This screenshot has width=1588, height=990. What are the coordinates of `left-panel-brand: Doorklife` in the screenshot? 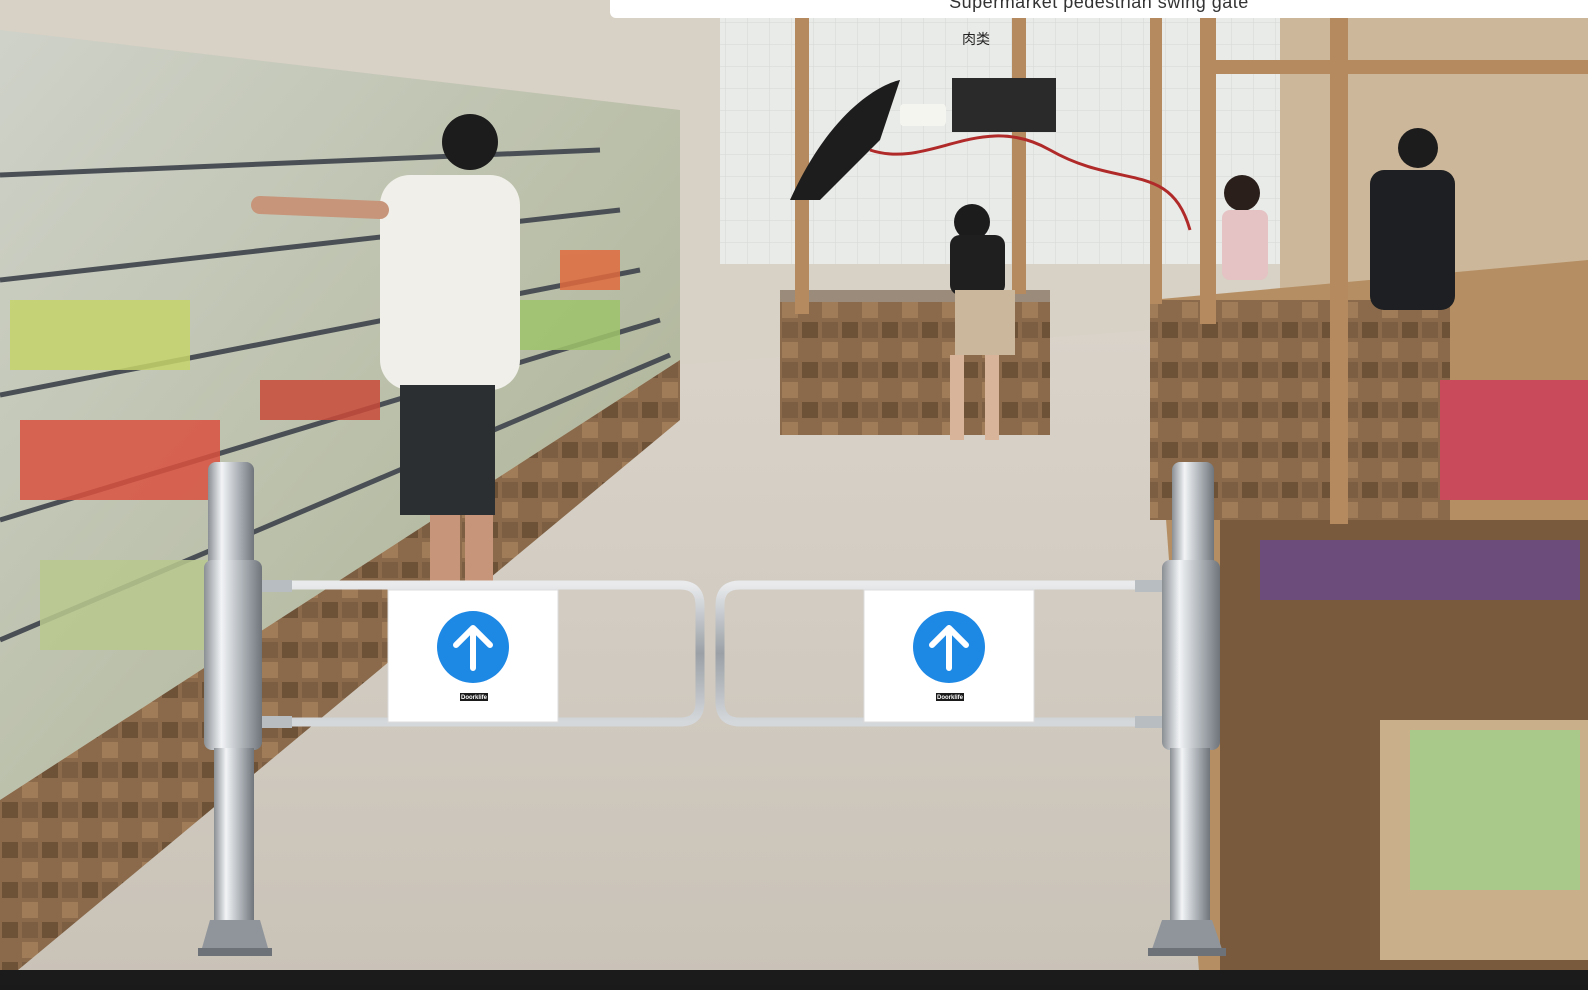 It's located at (474, 698).